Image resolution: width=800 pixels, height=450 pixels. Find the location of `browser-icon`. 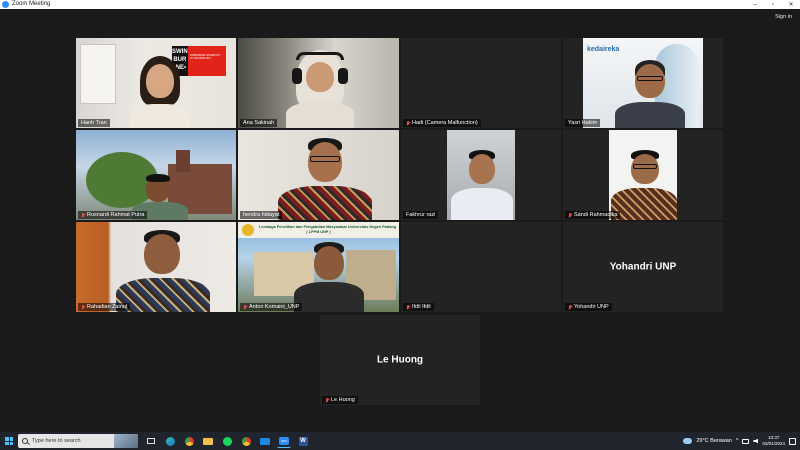

browser-icon is located at coordinates (189, 441).